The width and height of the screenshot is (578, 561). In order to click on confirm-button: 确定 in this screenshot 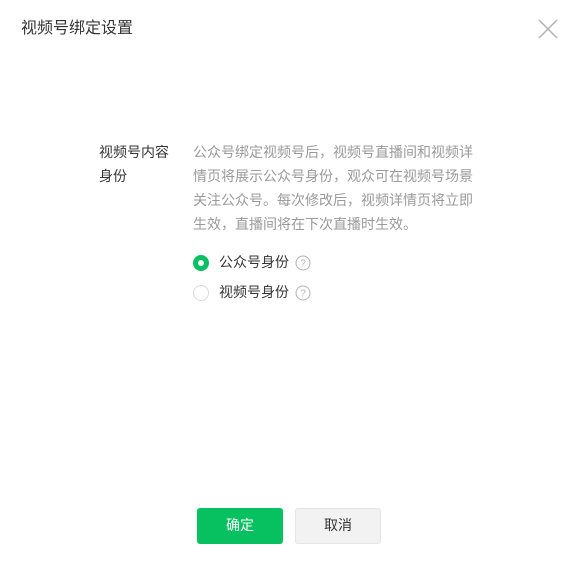, I will do `click(240, 526)`.